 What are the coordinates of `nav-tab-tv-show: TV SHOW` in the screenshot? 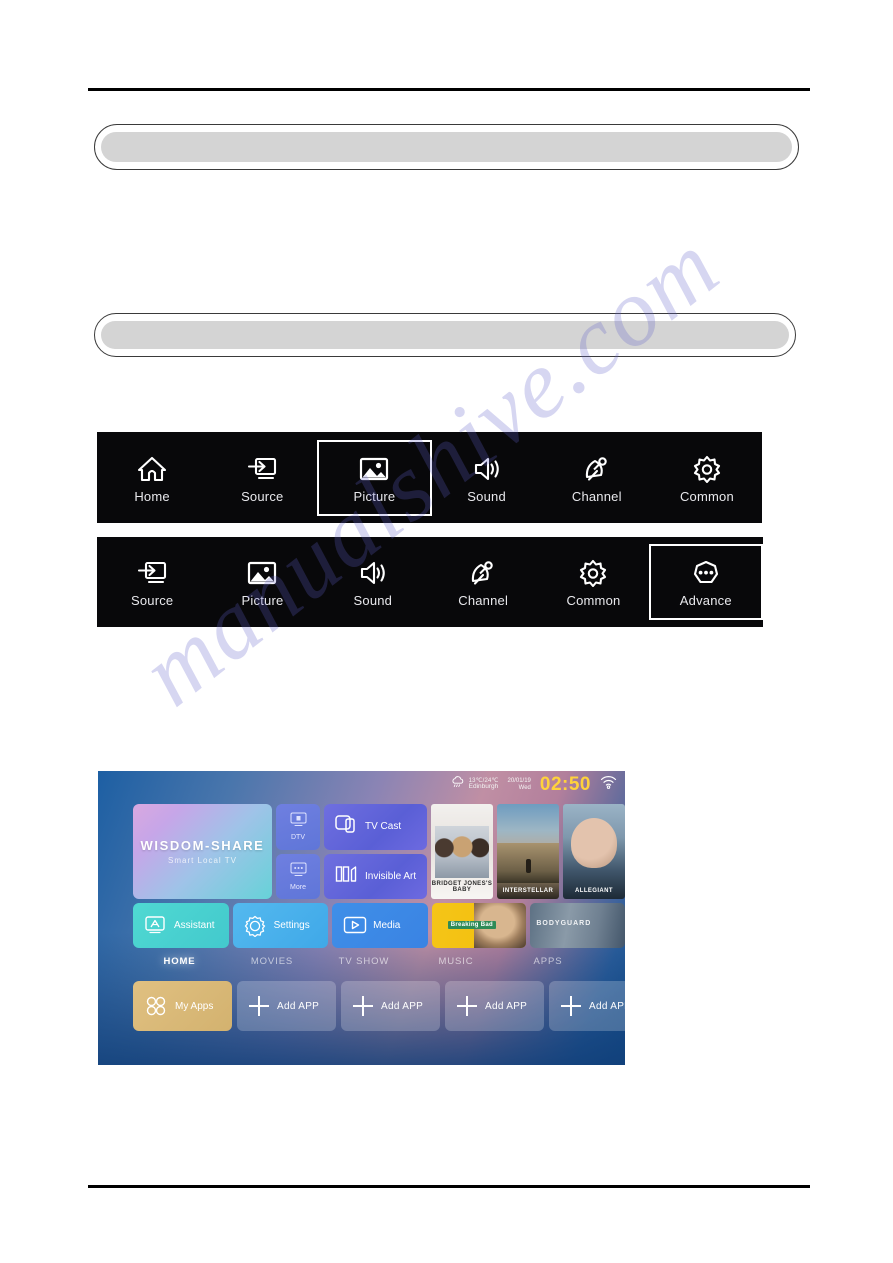 It's located at (364, 961).